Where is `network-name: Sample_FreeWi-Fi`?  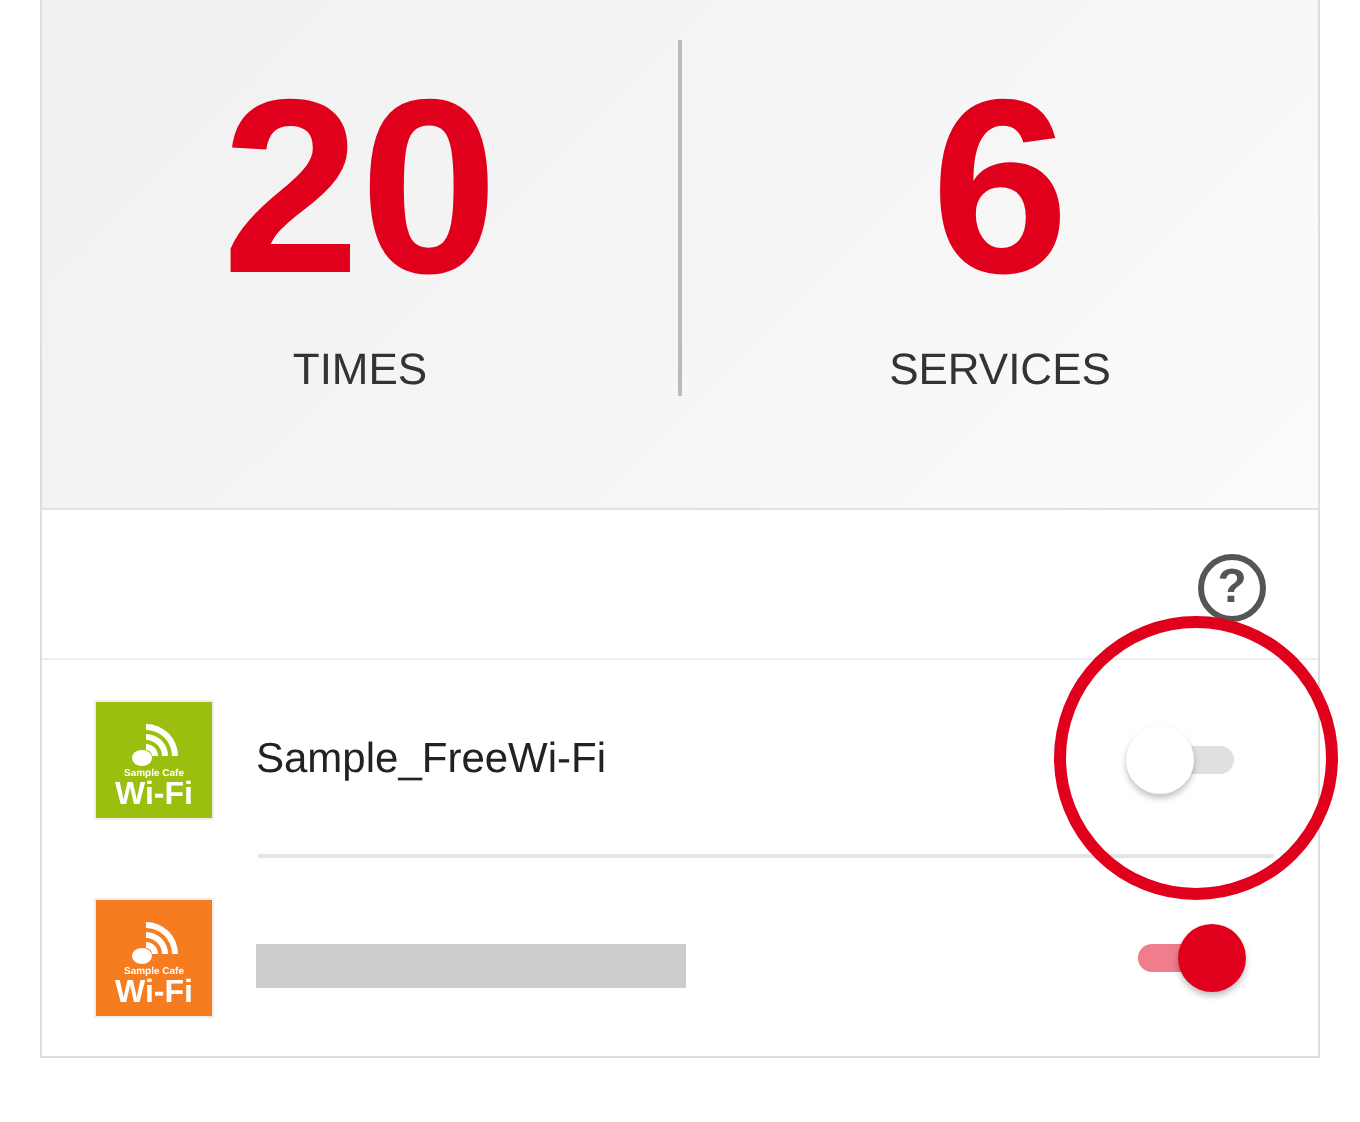 network-name: Sample_FreeWi-Fi is located at coordinates (431, 759).